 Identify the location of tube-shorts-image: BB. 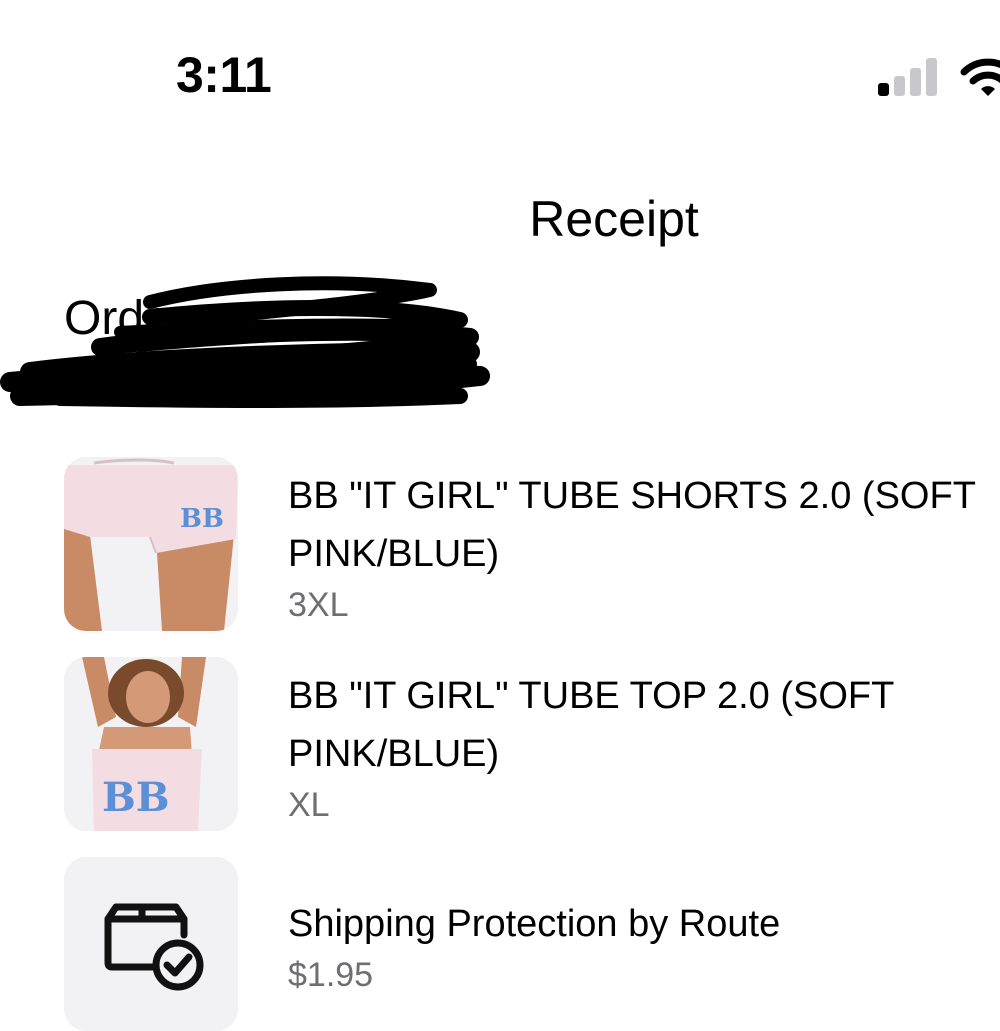
(151, 544).